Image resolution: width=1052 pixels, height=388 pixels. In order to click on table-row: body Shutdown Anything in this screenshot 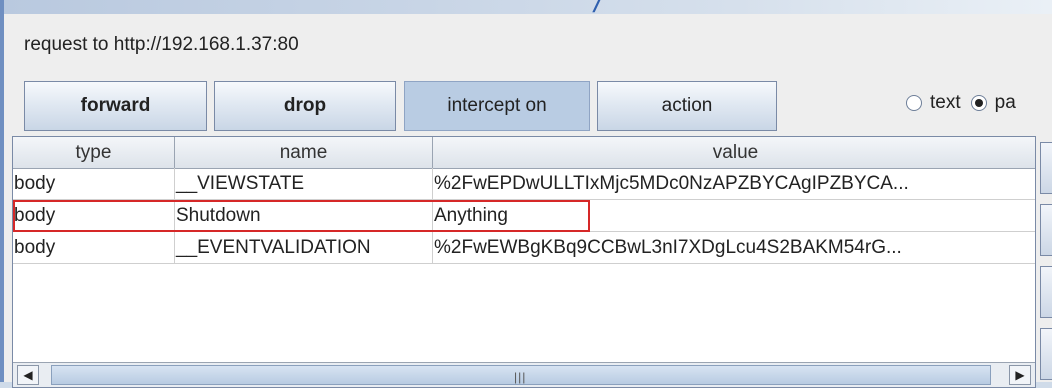, I will do `click(524, 216)`.